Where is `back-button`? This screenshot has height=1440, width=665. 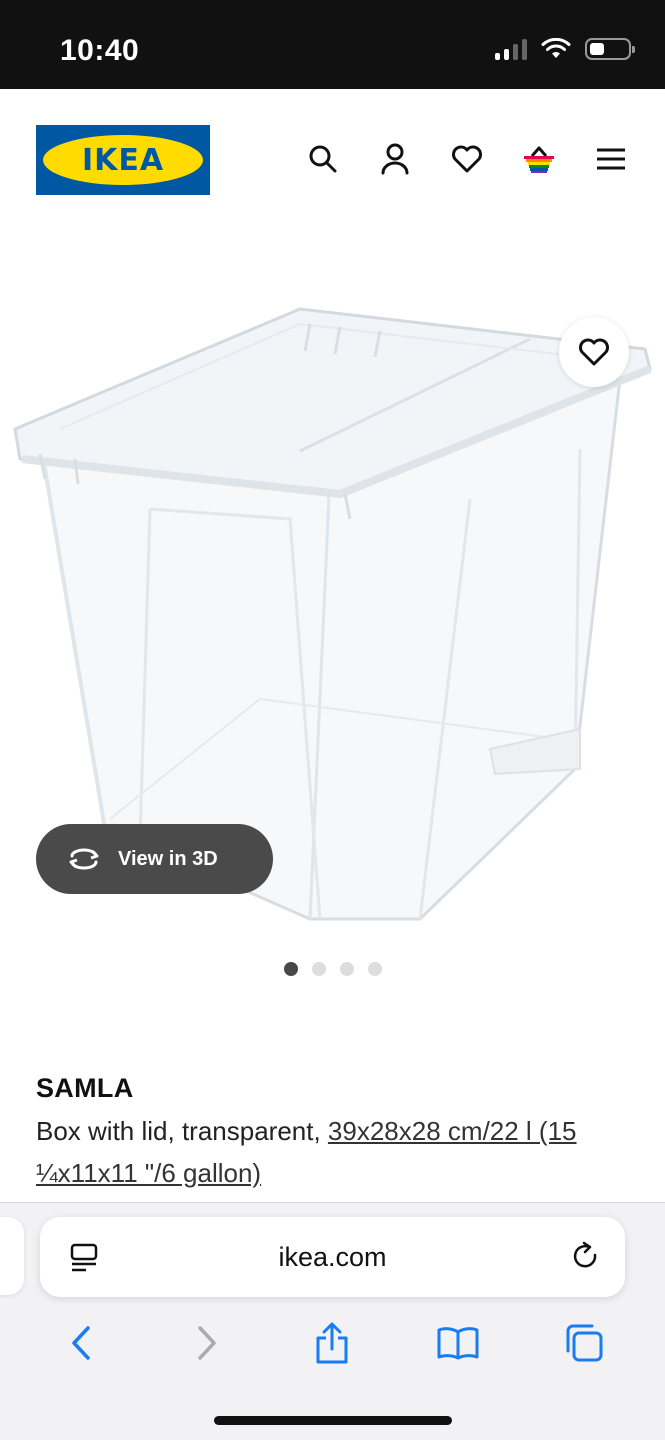
back-button is located at coordinates (81, 1343).